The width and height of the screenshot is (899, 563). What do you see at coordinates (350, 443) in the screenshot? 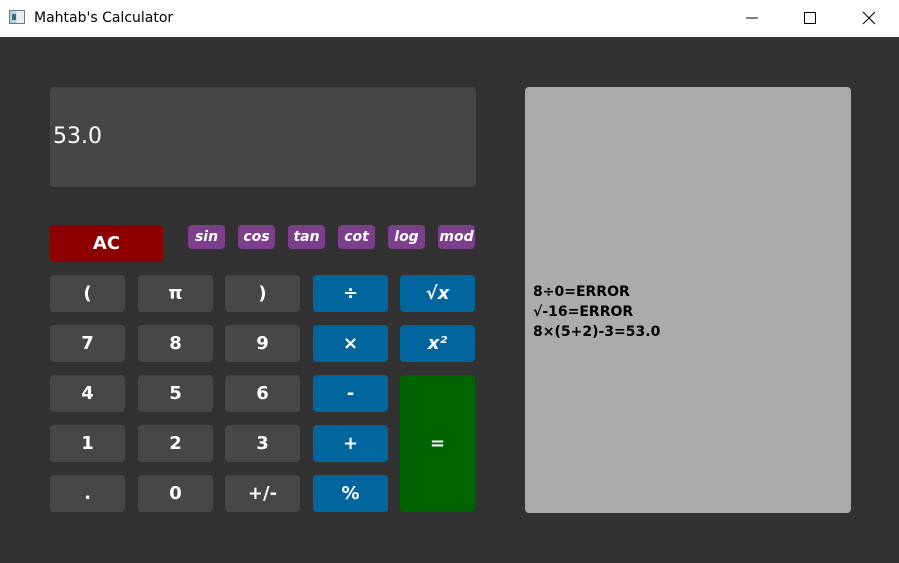
I see `add-button: +` at bounding box center [350, 443].